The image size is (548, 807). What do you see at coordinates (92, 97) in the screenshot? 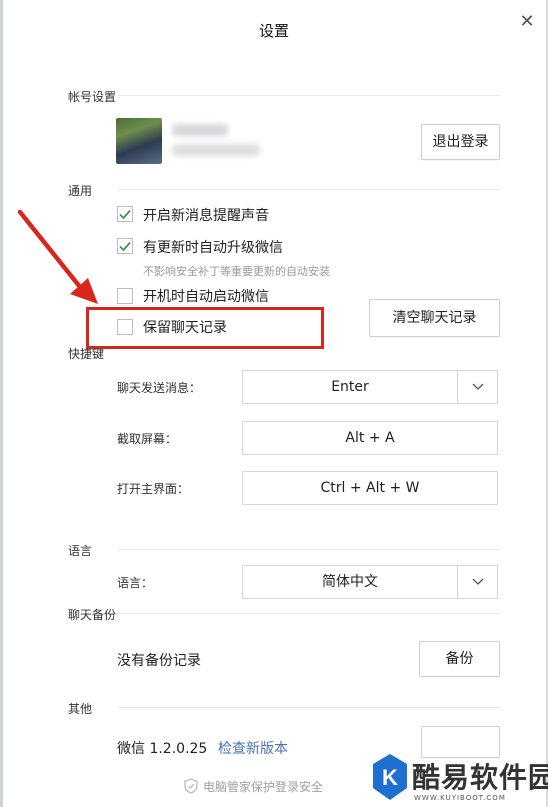
I see `section-label-account: 帐号设置` at bounding box center [92, 97].